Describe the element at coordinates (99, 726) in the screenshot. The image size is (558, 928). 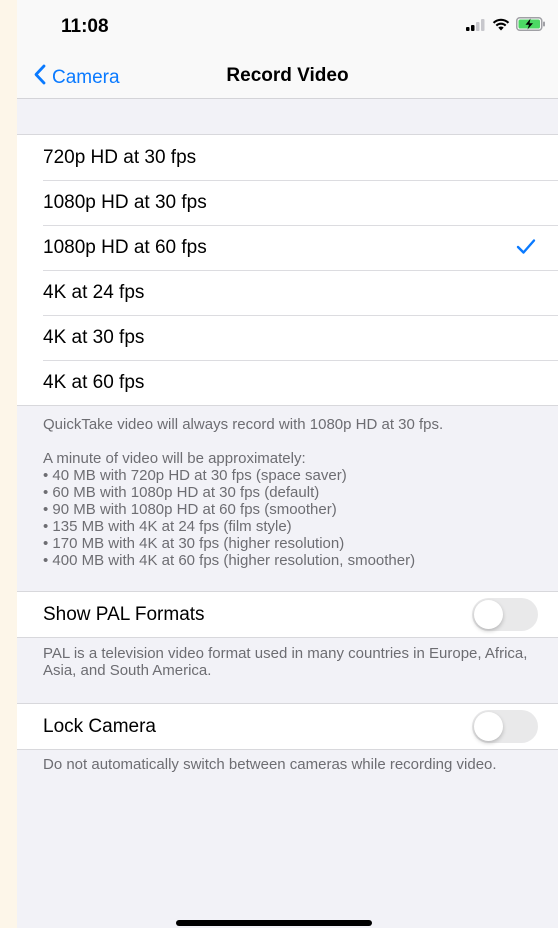
I see `lock-camera-label: Lock Camera` at that location.